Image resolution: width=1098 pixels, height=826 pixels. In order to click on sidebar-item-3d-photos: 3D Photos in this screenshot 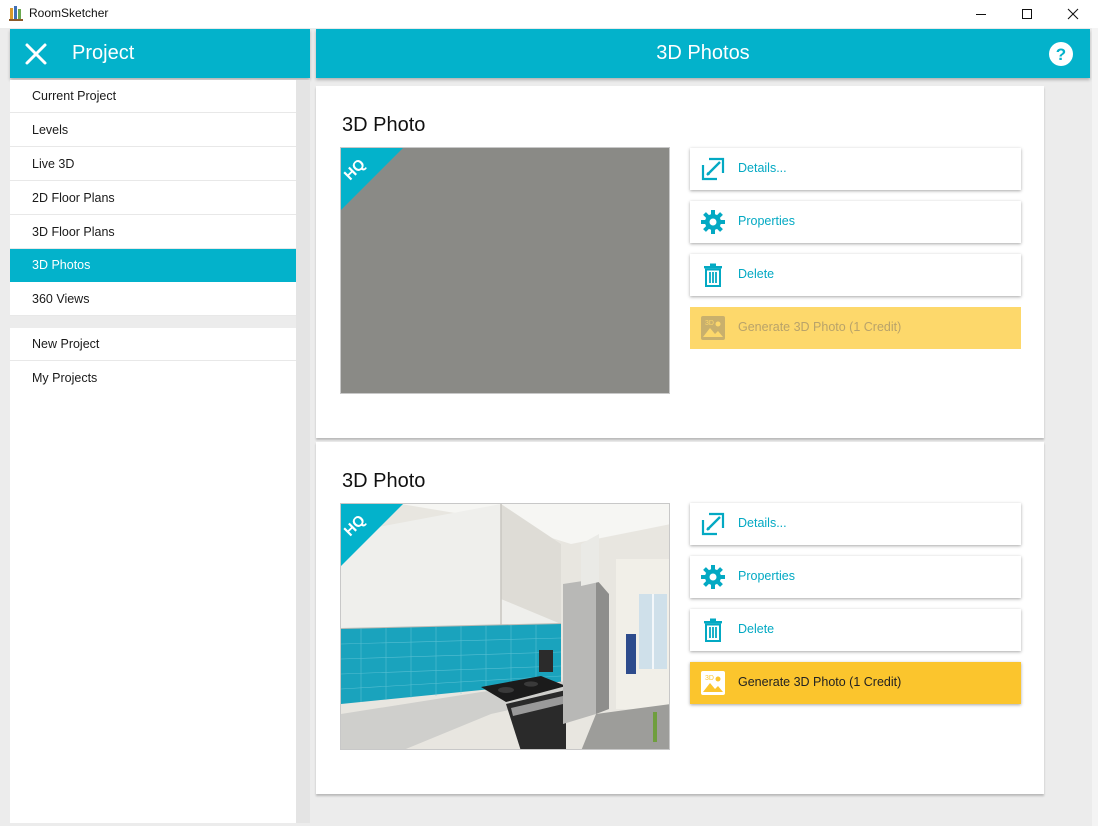, I will do `click(153, 265)`.